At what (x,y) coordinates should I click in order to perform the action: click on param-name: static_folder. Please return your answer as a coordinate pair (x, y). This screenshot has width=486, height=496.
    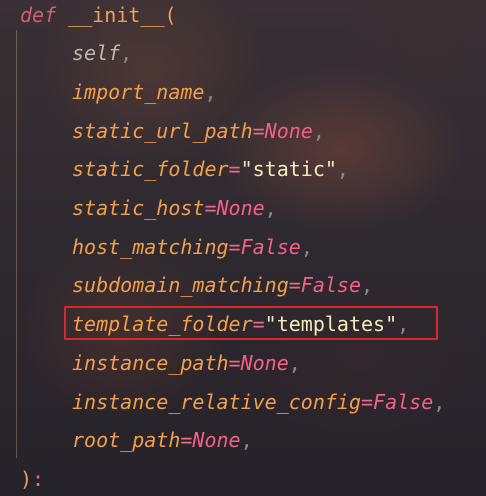
    Looking at the image, I should click on (150, 169).